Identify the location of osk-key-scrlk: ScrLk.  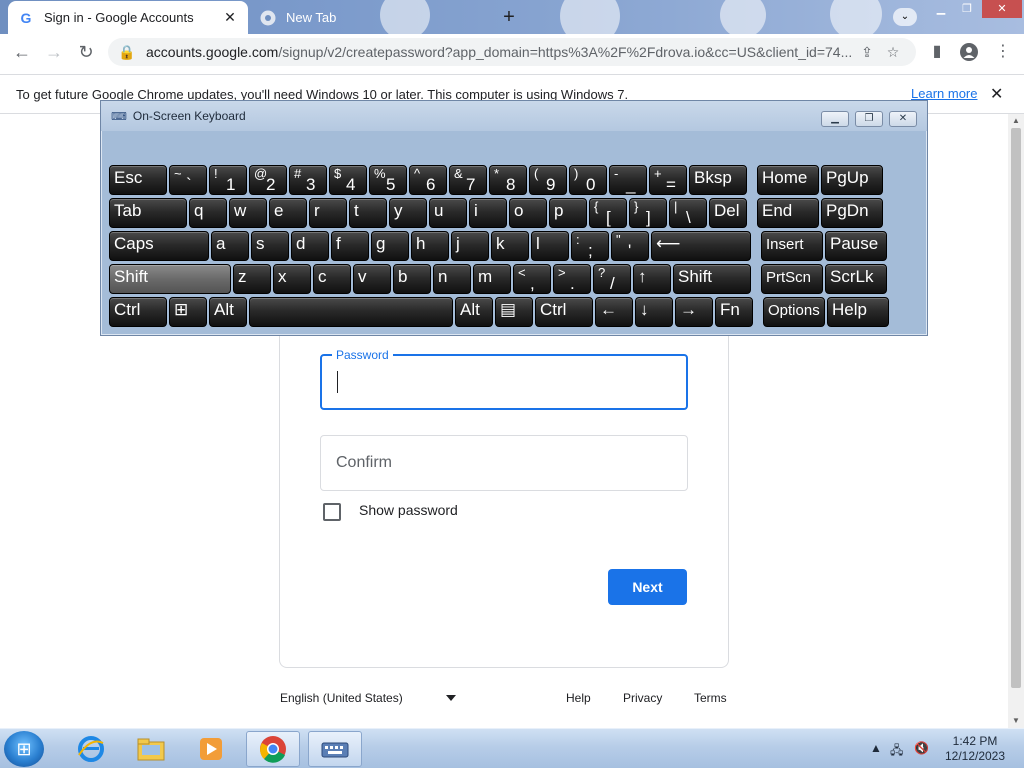
(856, 279).